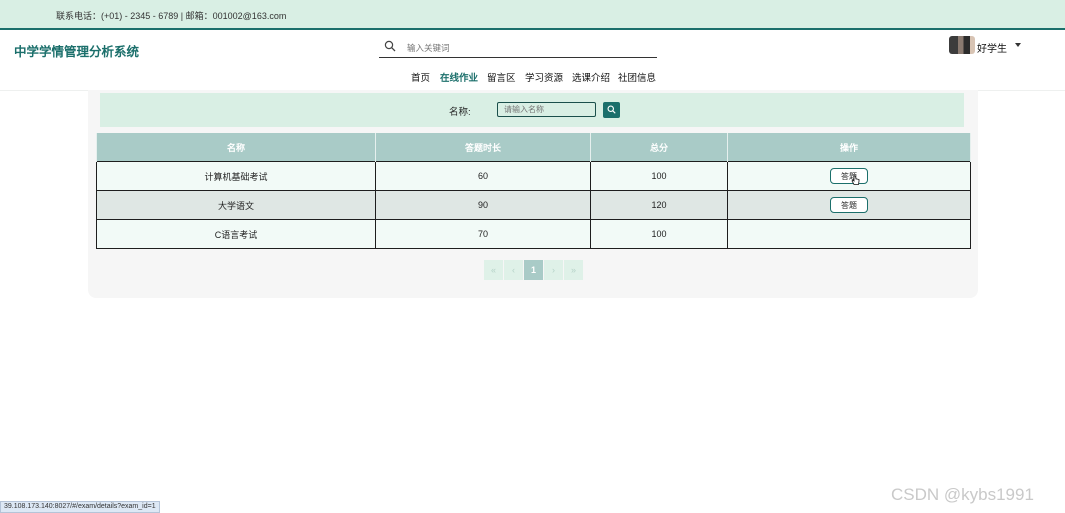  What do you see at coordinates (460, 112) in the screenshot?
I see `name-filter-label: 名称:` at bounding box center [460, 112].